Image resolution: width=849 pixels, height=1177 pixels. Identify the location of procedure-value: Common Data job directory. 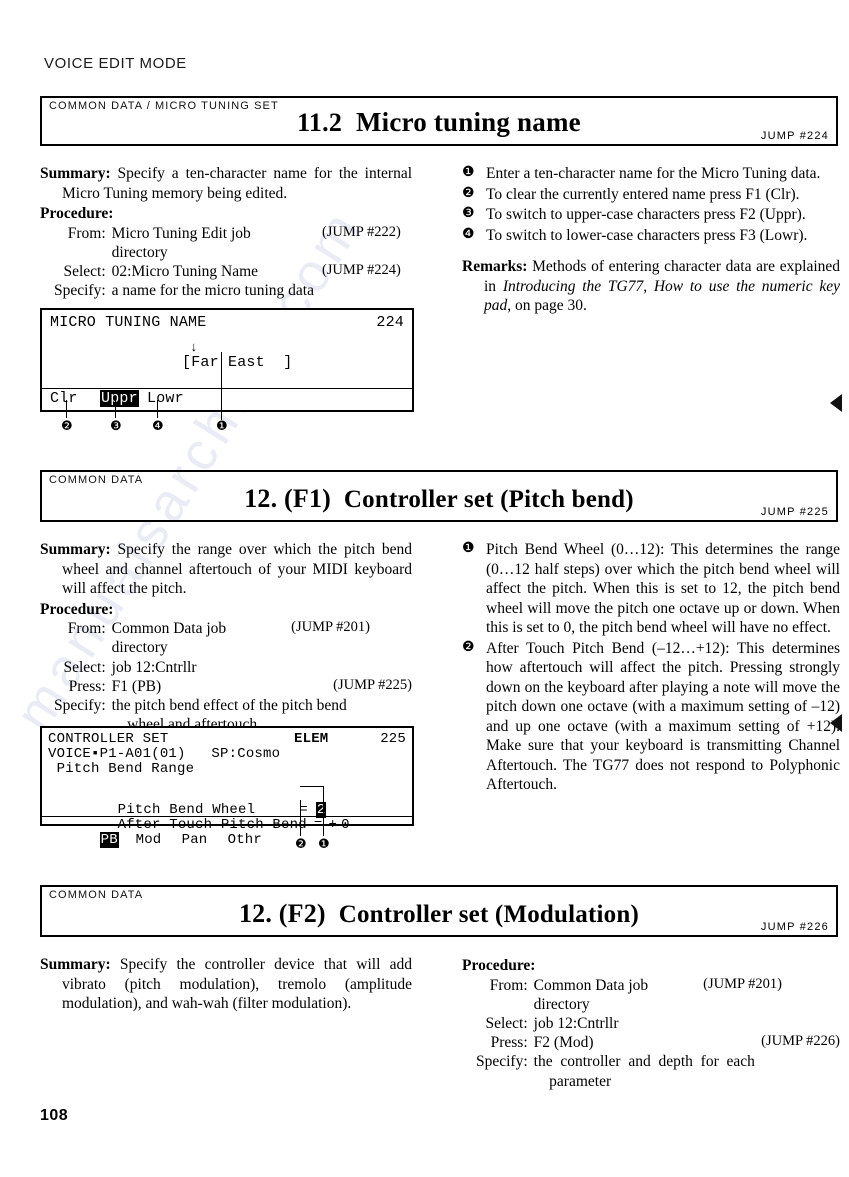
(591, 994).